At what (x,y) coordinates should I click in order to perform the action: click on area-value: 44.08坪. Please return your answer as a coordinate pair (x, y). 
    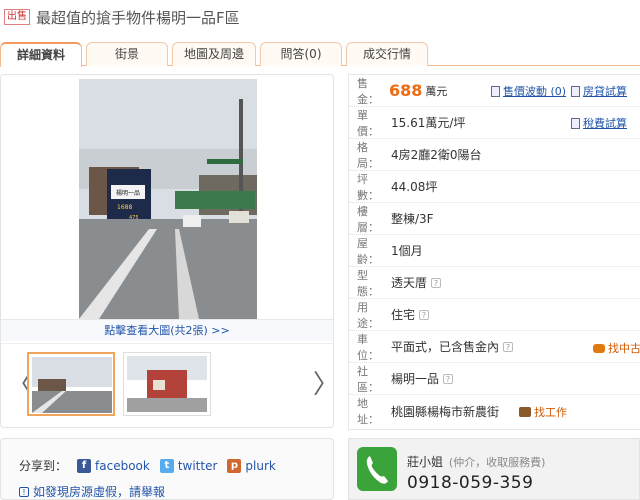
    Looking at the image, I should click on (414, 187).